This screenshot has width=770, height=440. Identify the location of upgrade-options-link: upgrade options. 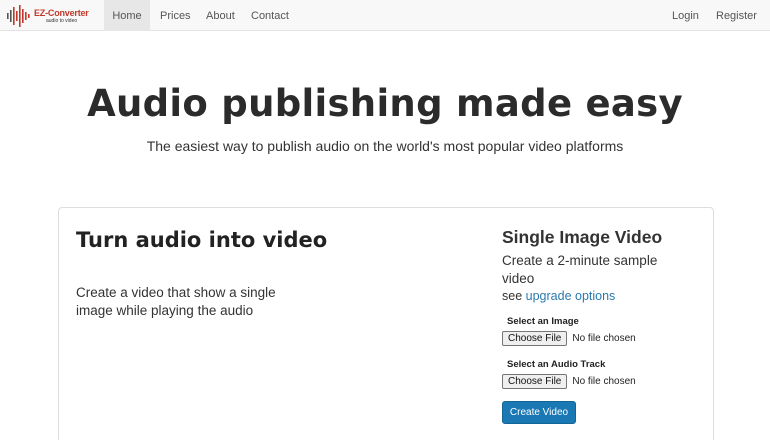
(571, 296).